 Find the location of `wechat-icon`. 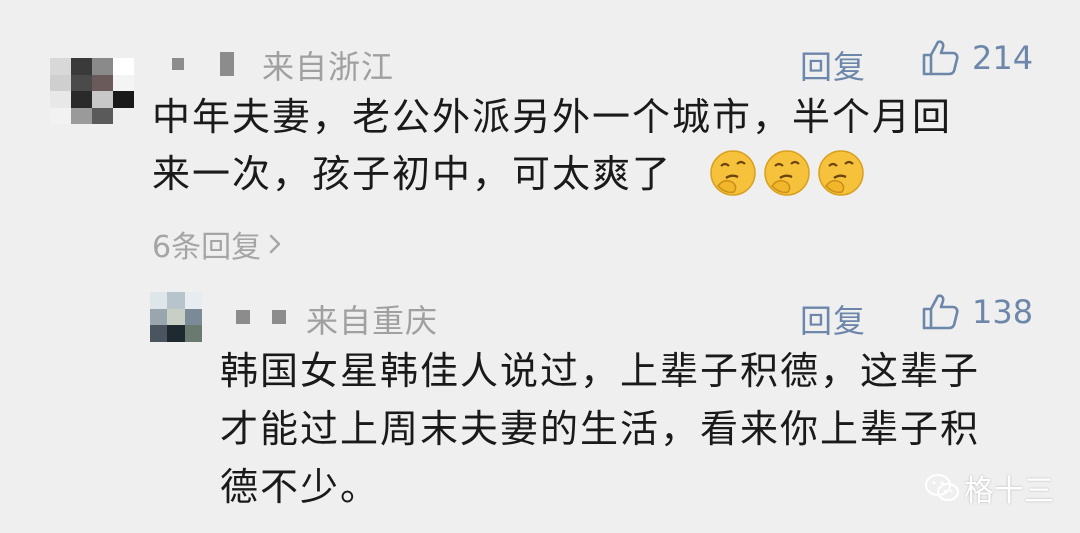

wechat-icon is located at coordinates (942, 487).